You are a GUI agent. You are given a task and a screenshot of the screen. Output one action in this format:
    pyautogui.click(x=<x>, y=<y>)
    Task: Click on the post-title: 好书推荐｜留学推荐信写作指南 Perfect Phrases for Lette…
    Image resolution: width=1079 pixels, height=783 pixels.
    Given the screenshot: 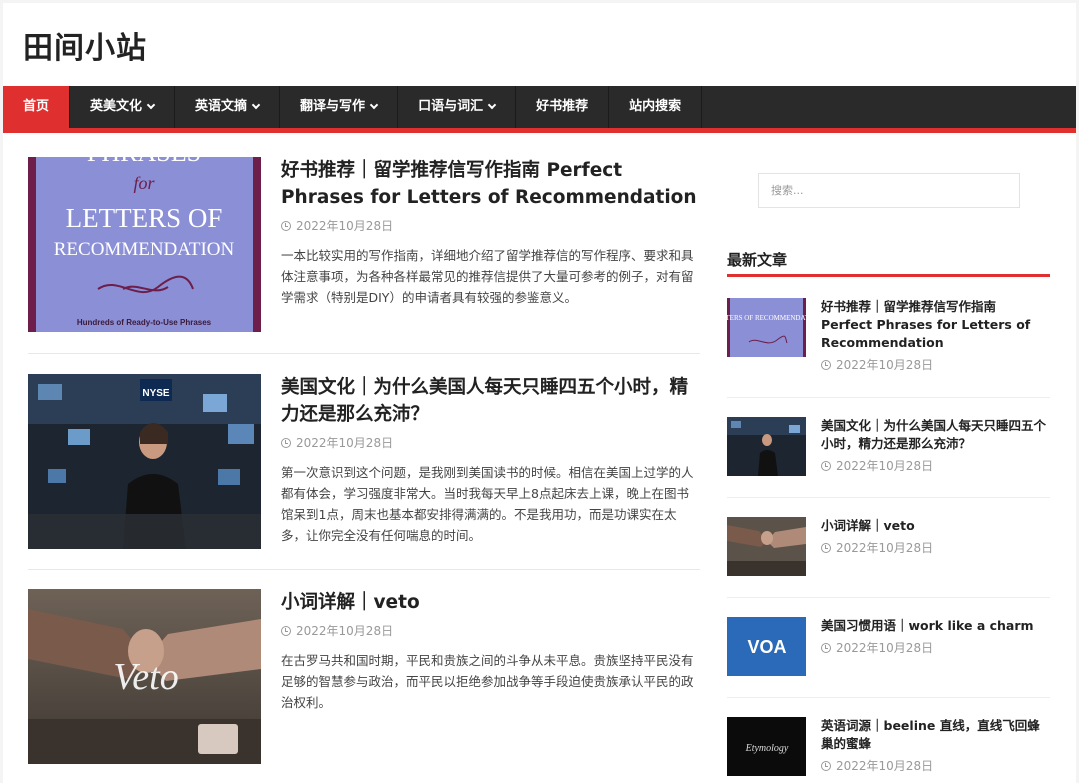 What is the action you would take?
    pyautogui.click(x=491, y=184)
    